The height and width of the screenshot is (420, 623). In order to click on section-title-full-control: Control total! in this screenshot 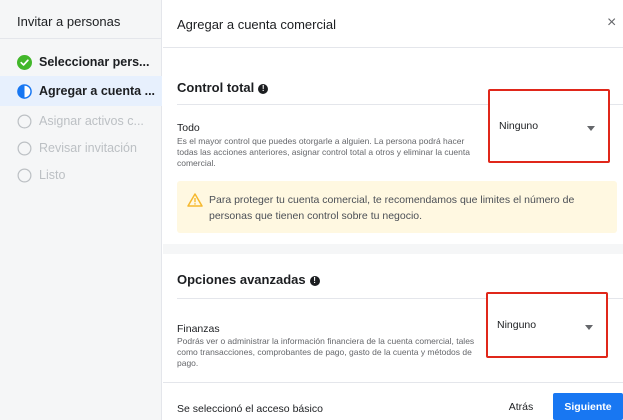, I will do `click(223, 87)`.